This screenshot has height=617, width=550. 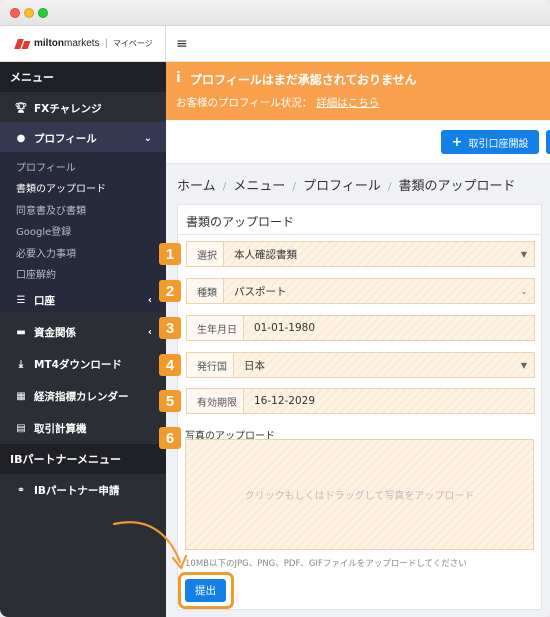 What do you see at coordinates (29, 13) in the screenshot?
I see `minimize-window-button` at bounding box center [29, 13].